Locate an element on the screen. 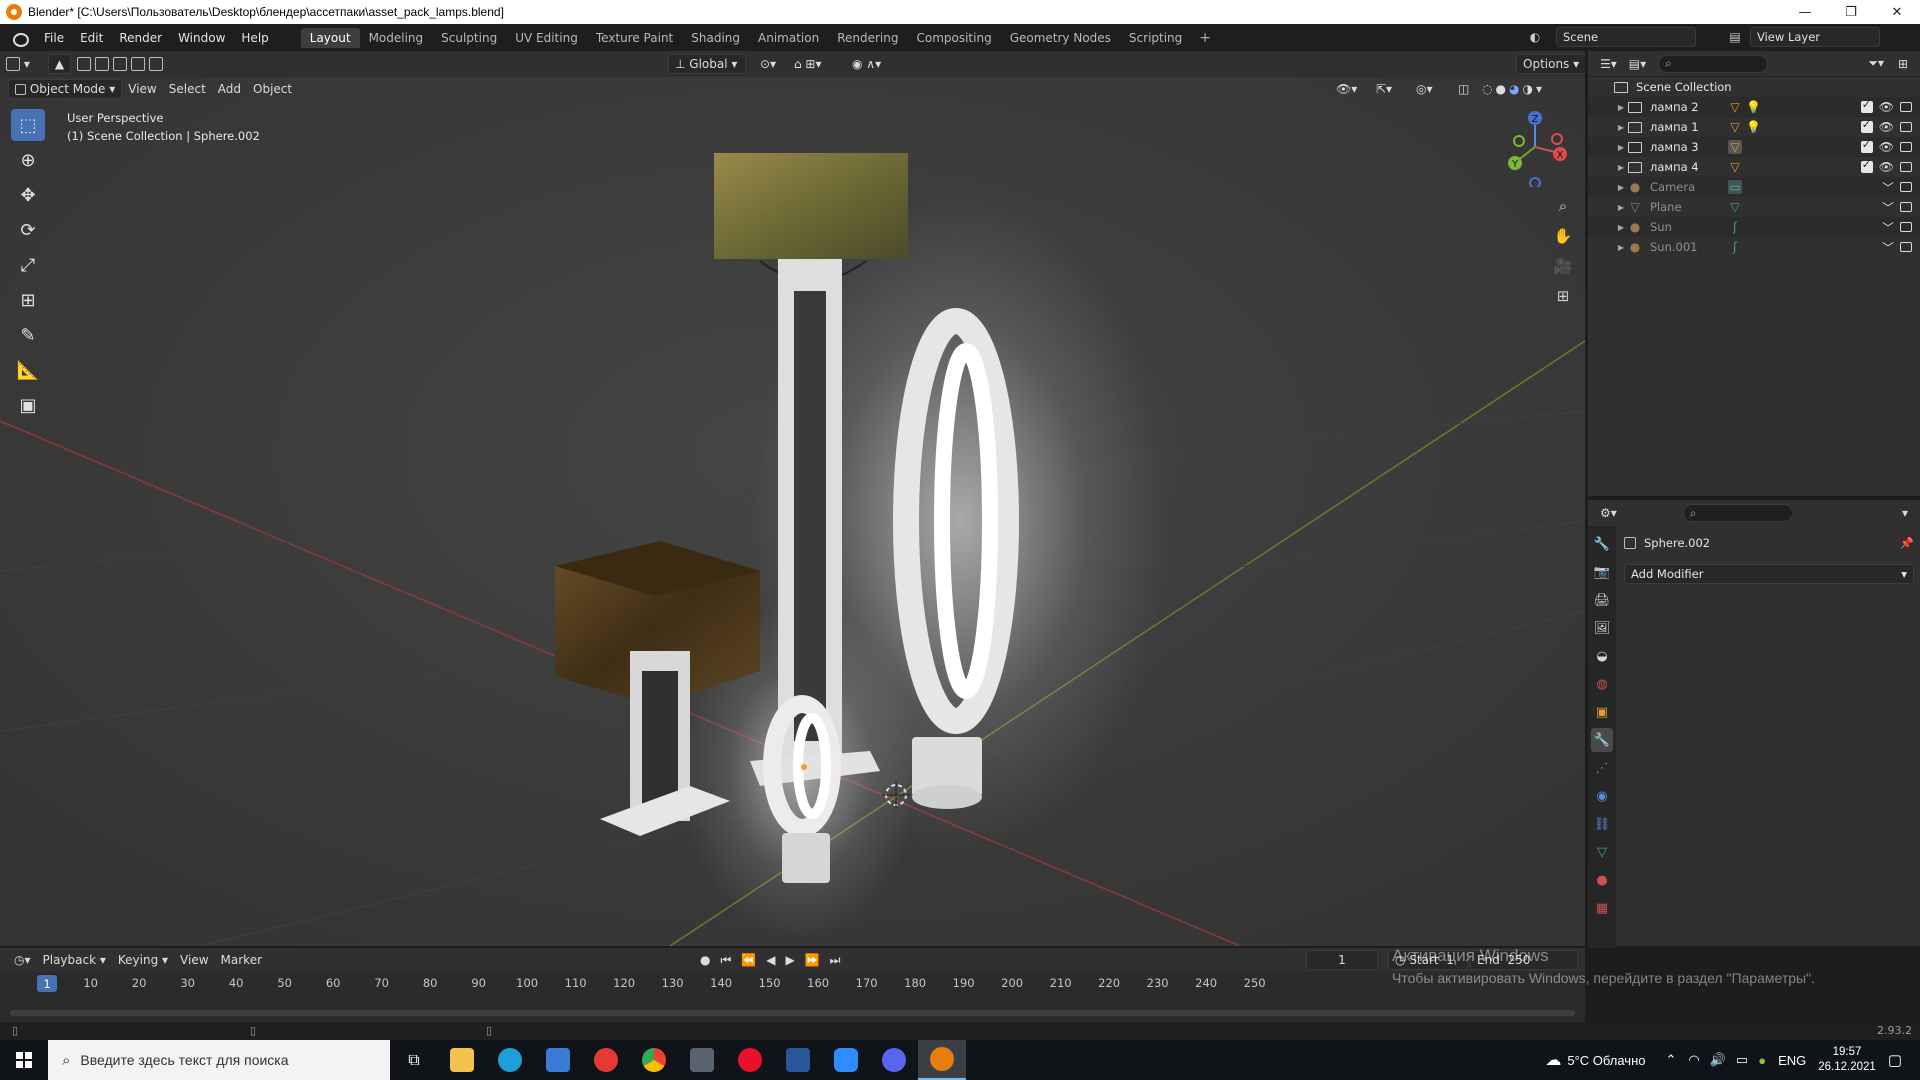  modifier-tab-icon: 🔧 is located at coordinates (1602, 740).